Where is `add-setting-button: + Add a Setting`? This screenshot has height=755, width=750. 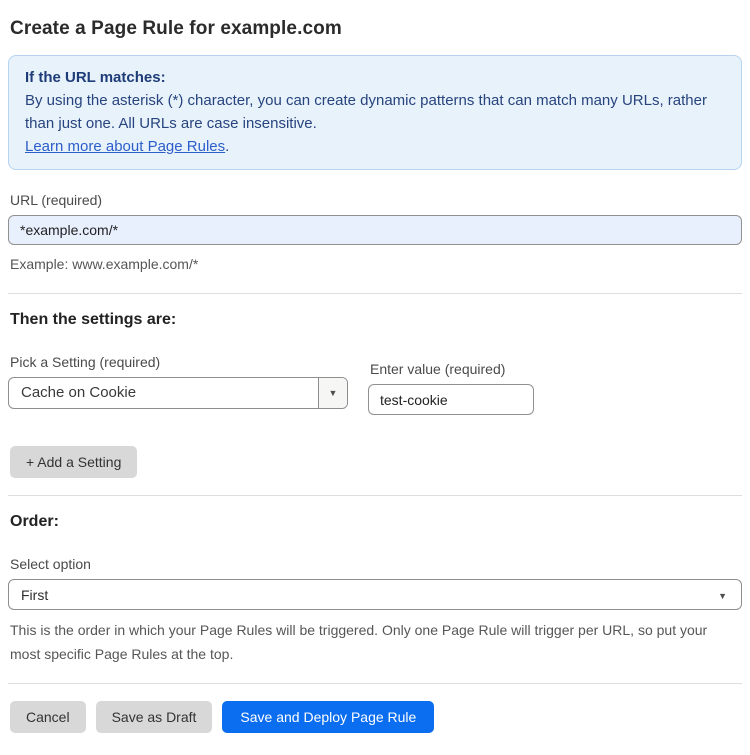
add-setting-button: + Add a Setting is located at coordinates (74, 462).